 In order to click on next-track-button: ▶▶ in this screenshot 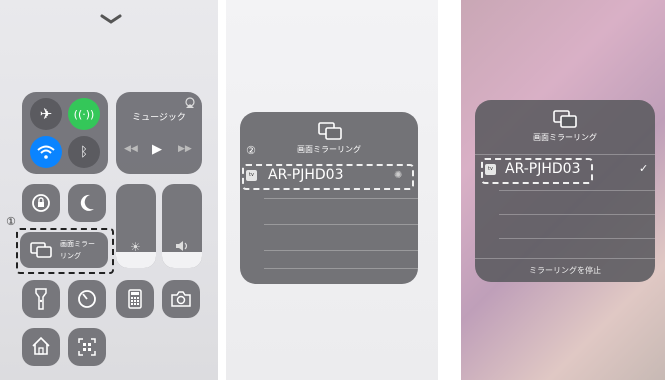, I will do `click(185, 149)`.